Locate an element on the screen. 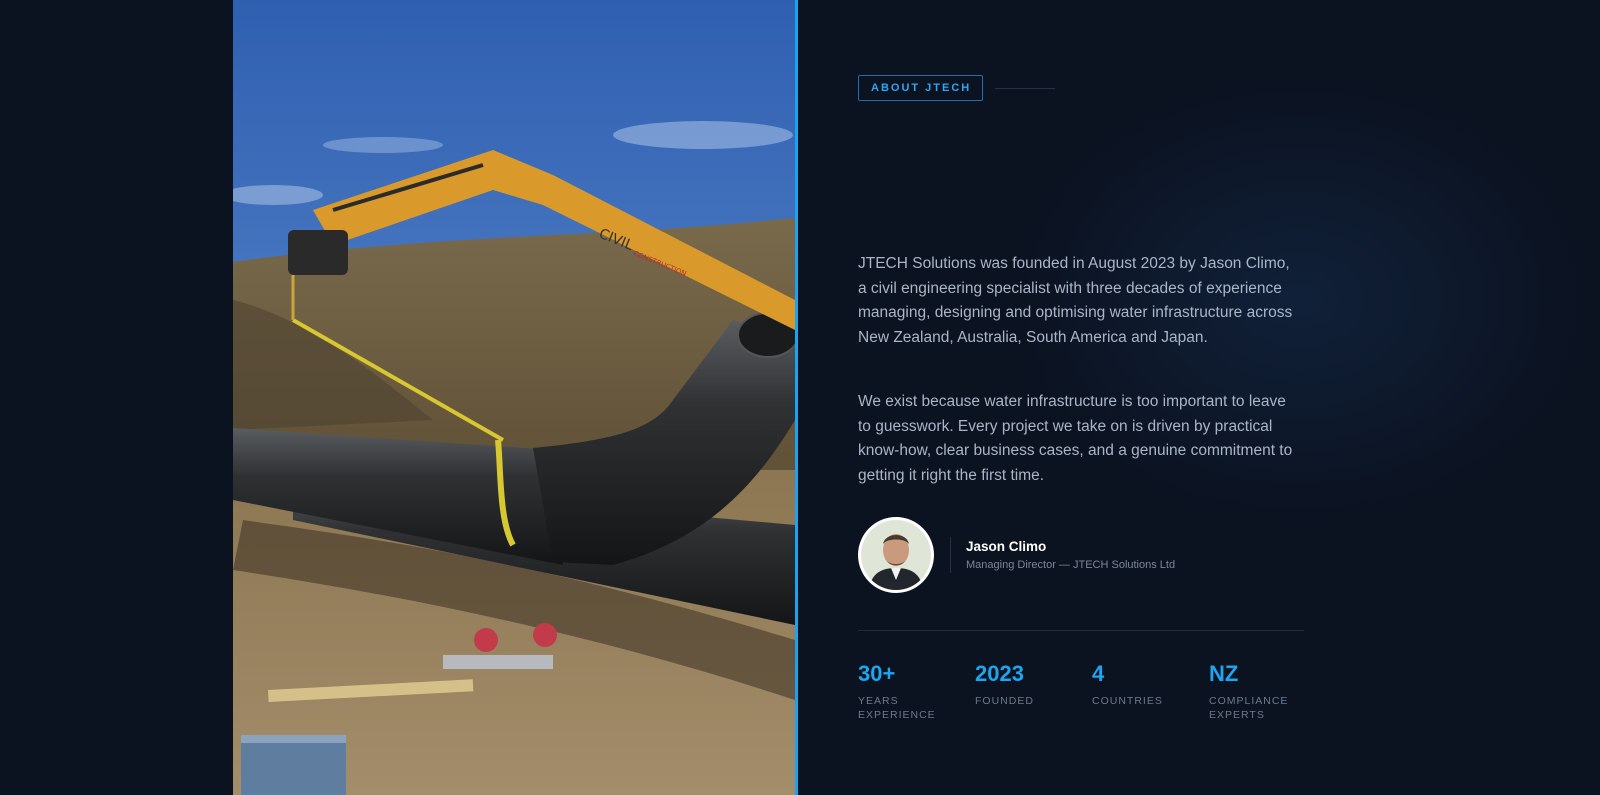  stat-compliance-experts: NZ COMPLIANCE EXPERTS is located at coordinates (1267, 691).